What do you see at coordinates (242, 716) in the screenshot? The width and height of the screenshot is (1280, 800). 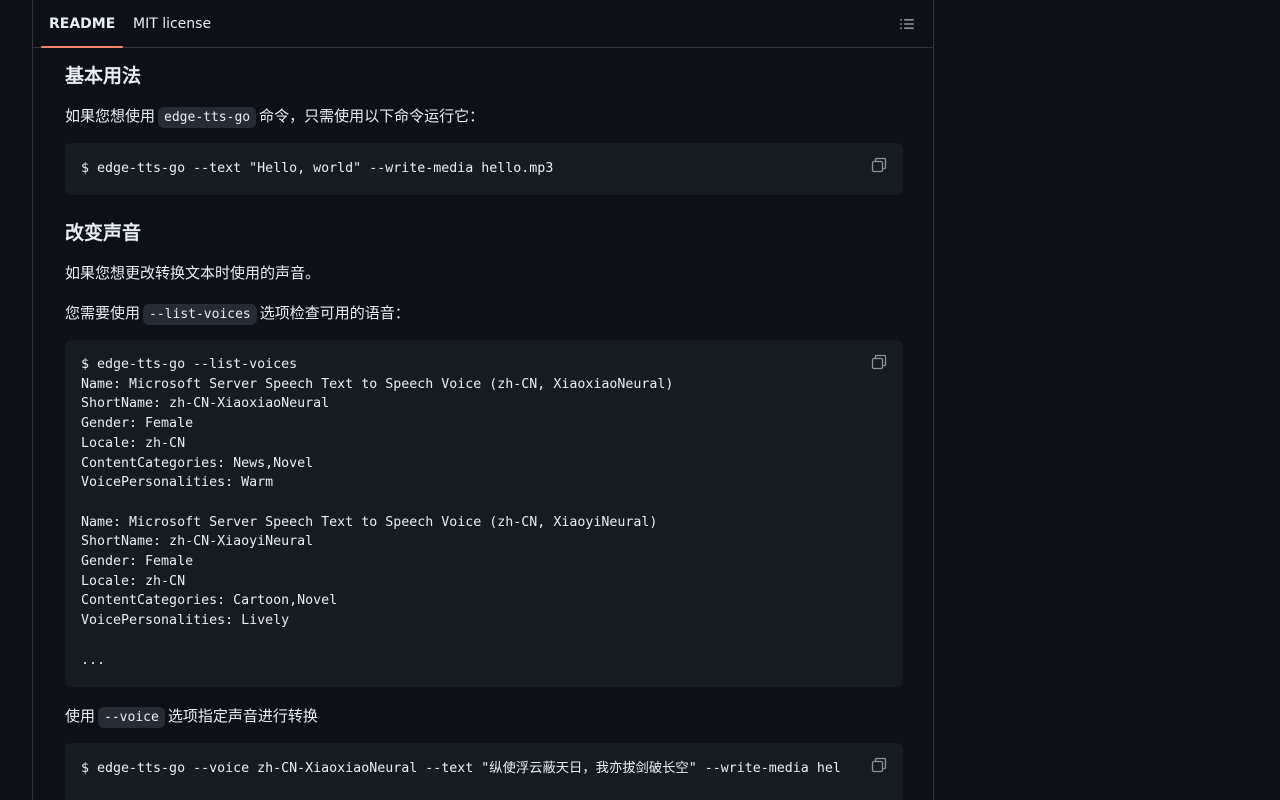 I see `text-voice-option-suffix: 选项指定声音进行转换` at bounding box center [242, 716].